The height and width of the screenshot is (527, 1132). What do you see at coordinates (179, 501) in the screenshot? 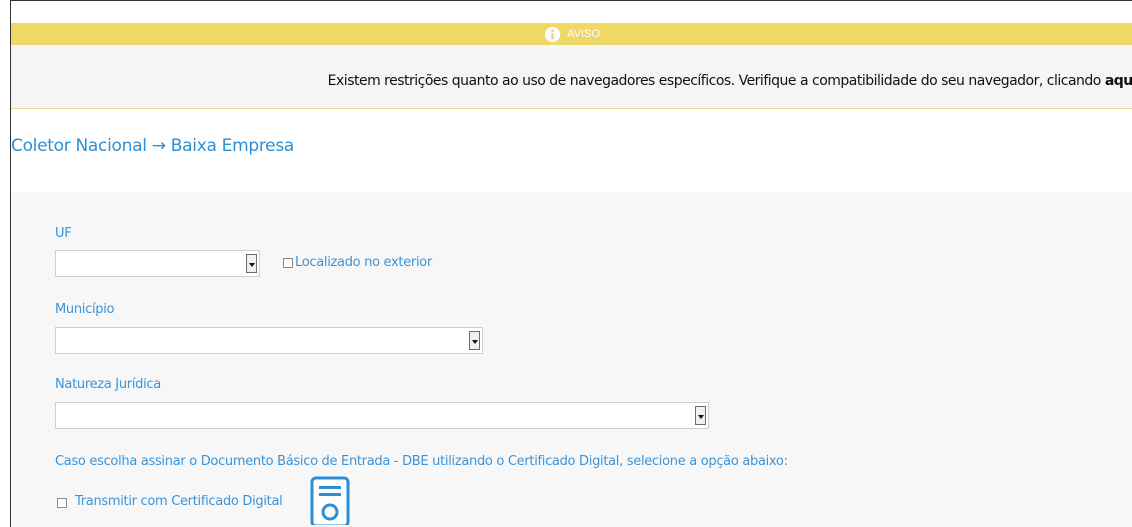
I see `cert-label: Transmitir com Certificado Digital` at bounding box center [179, 501].